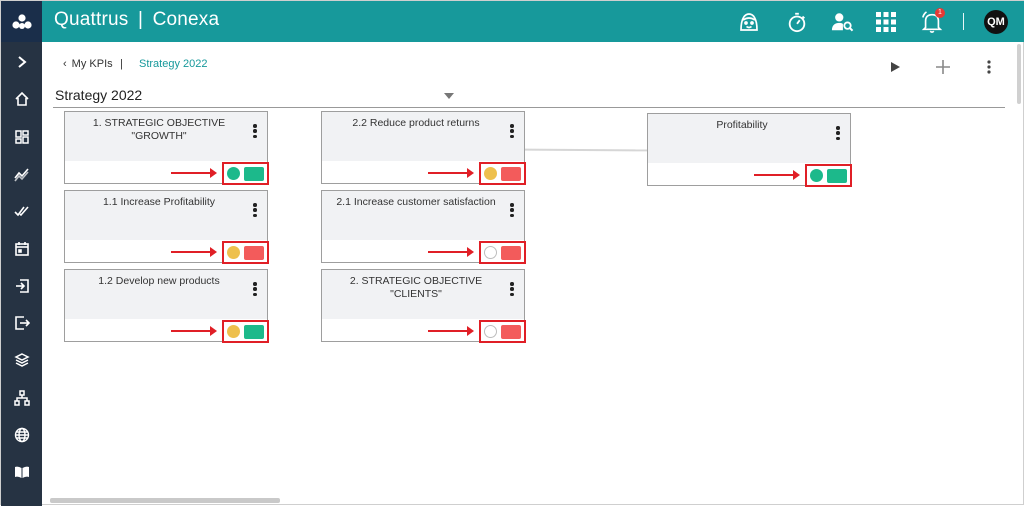 This screenshot has height=506, width=1024. Describe the element at coordinates (136, 20) in the screenshot. I see `app-title: Quattrus | Conexa` at that location.